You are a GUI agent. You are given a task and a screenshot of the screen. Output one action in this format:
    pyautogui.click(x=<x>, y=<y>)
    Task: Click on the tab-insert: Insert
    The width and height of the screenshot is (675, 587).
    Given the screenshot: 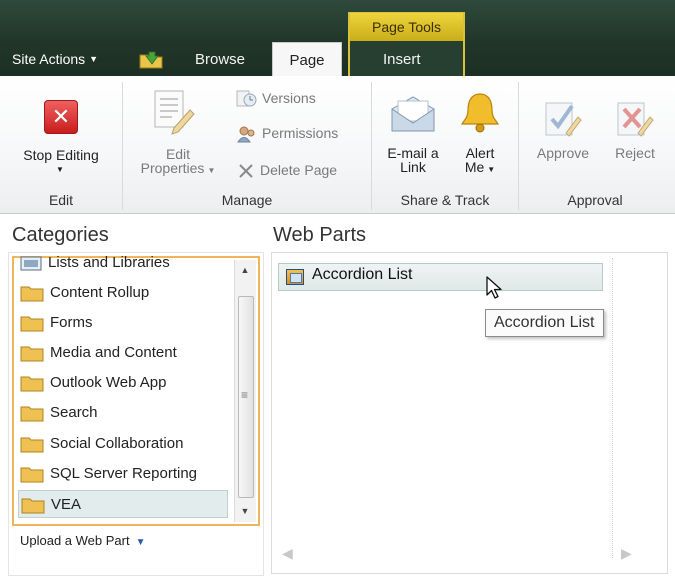 What is the action you would take?
    pyautogui.click(x=402, y=60)
    